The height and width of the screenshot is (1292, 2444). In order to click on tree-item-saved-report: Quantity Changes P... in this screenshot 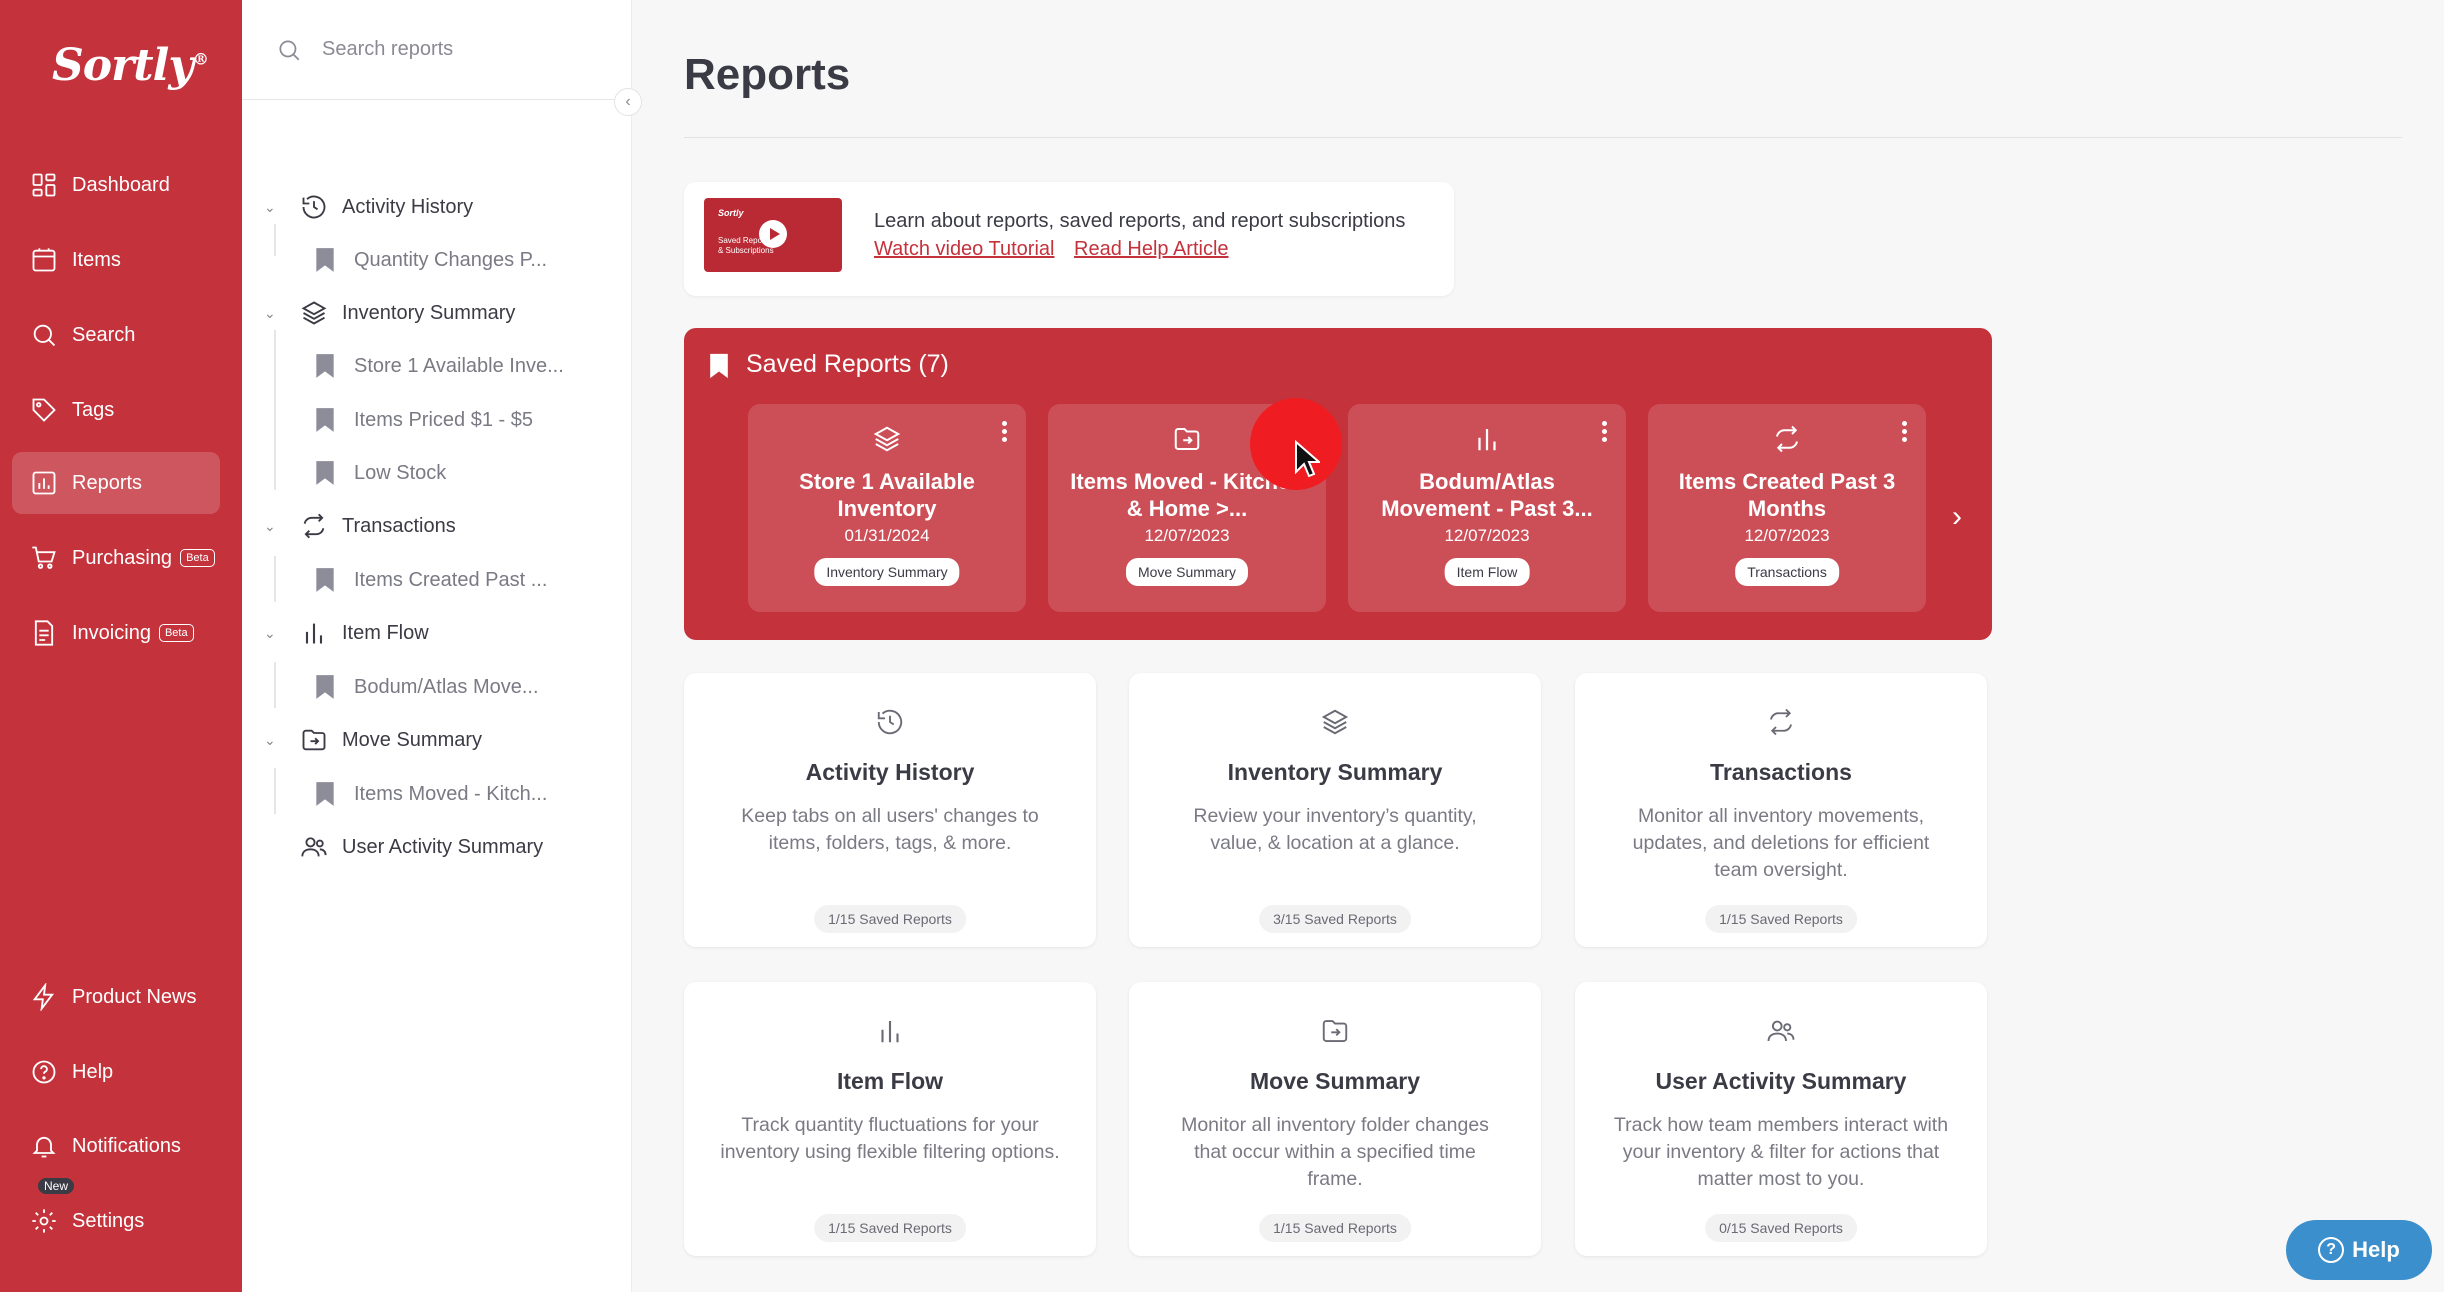, I will do `click(430, 260)`.